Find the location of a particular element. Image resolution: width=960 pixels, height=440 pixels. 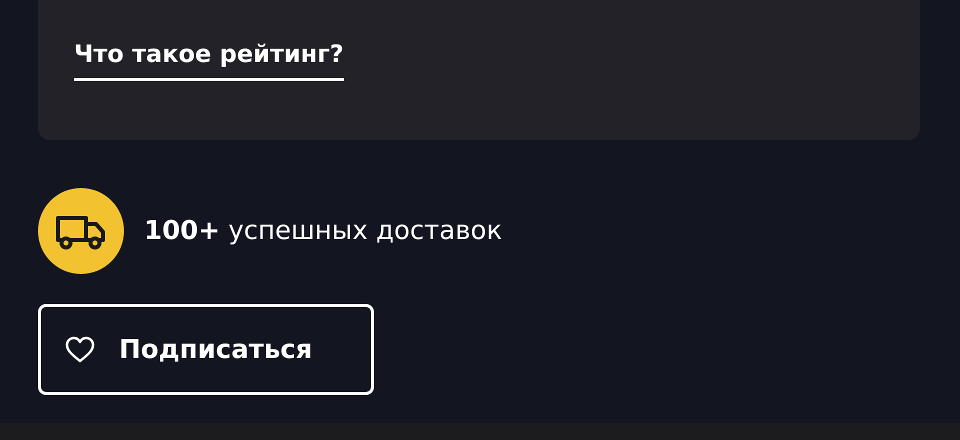

truck-icon is located at coordinates (81, 231).